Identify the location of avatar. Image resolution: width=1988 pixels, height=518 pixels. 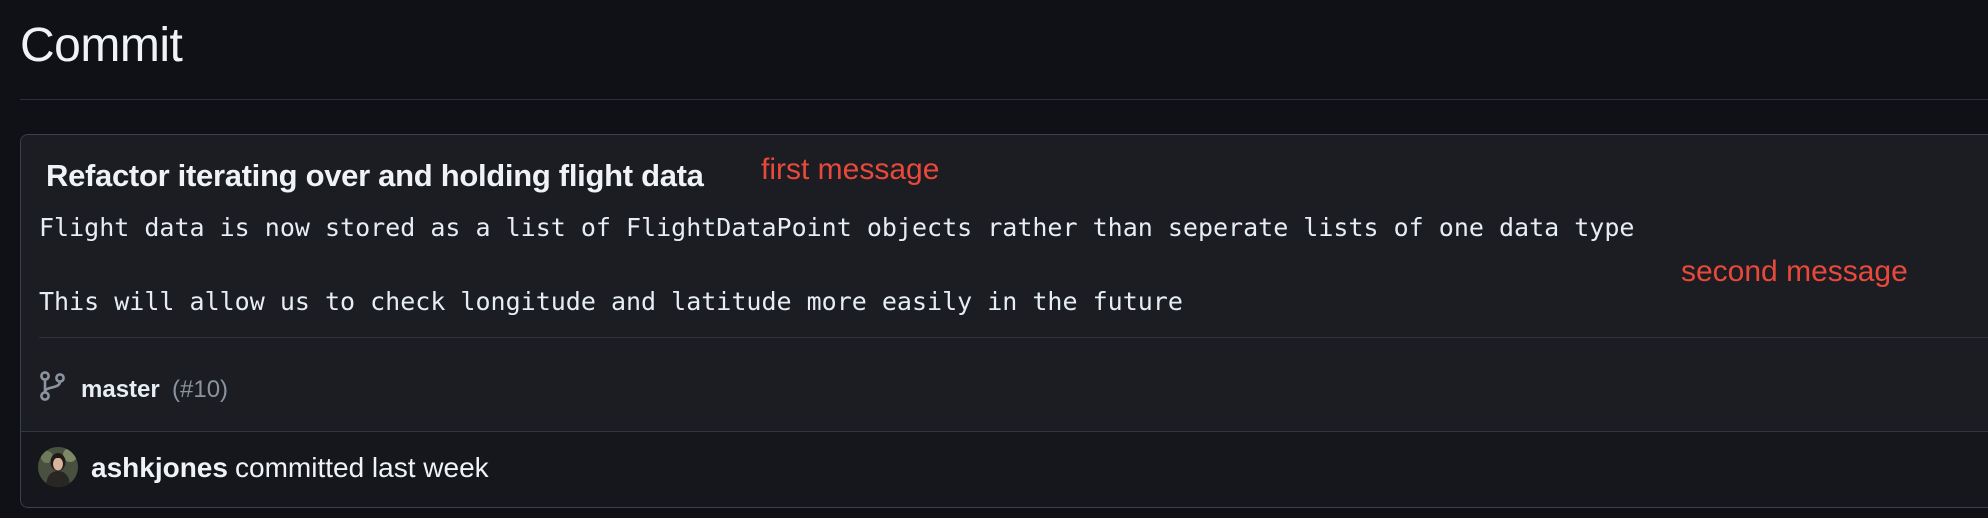
(58, 467).